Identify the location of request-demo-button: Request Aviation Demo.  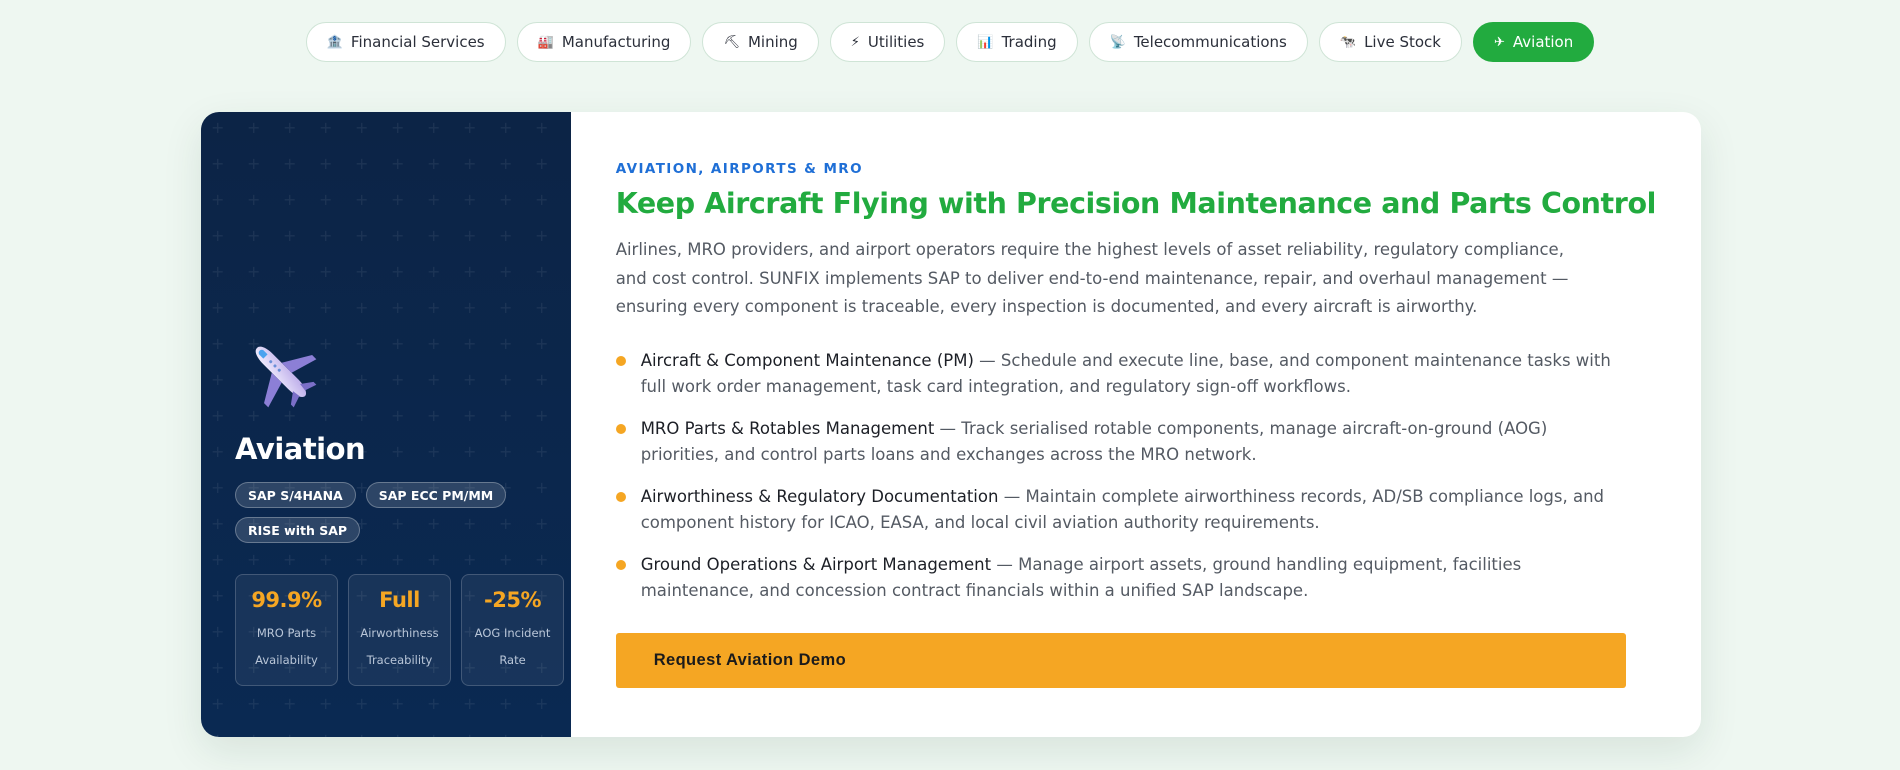
(1120, 660).